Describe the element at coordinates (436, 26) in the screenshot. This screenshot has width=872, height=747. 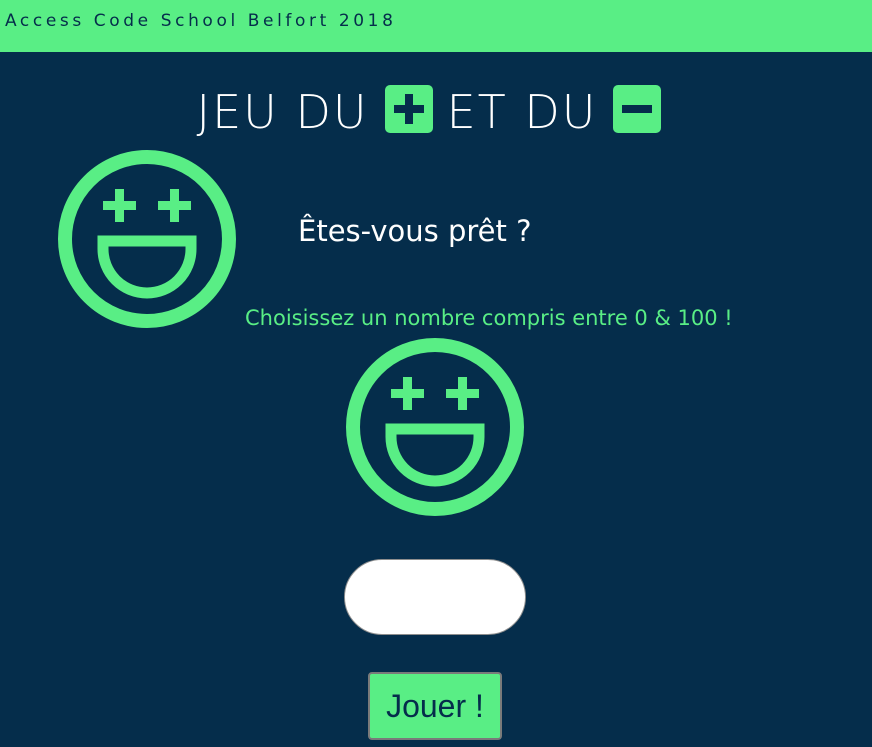
I see `header-bar: Access Code School Belfort 2018` at that location.